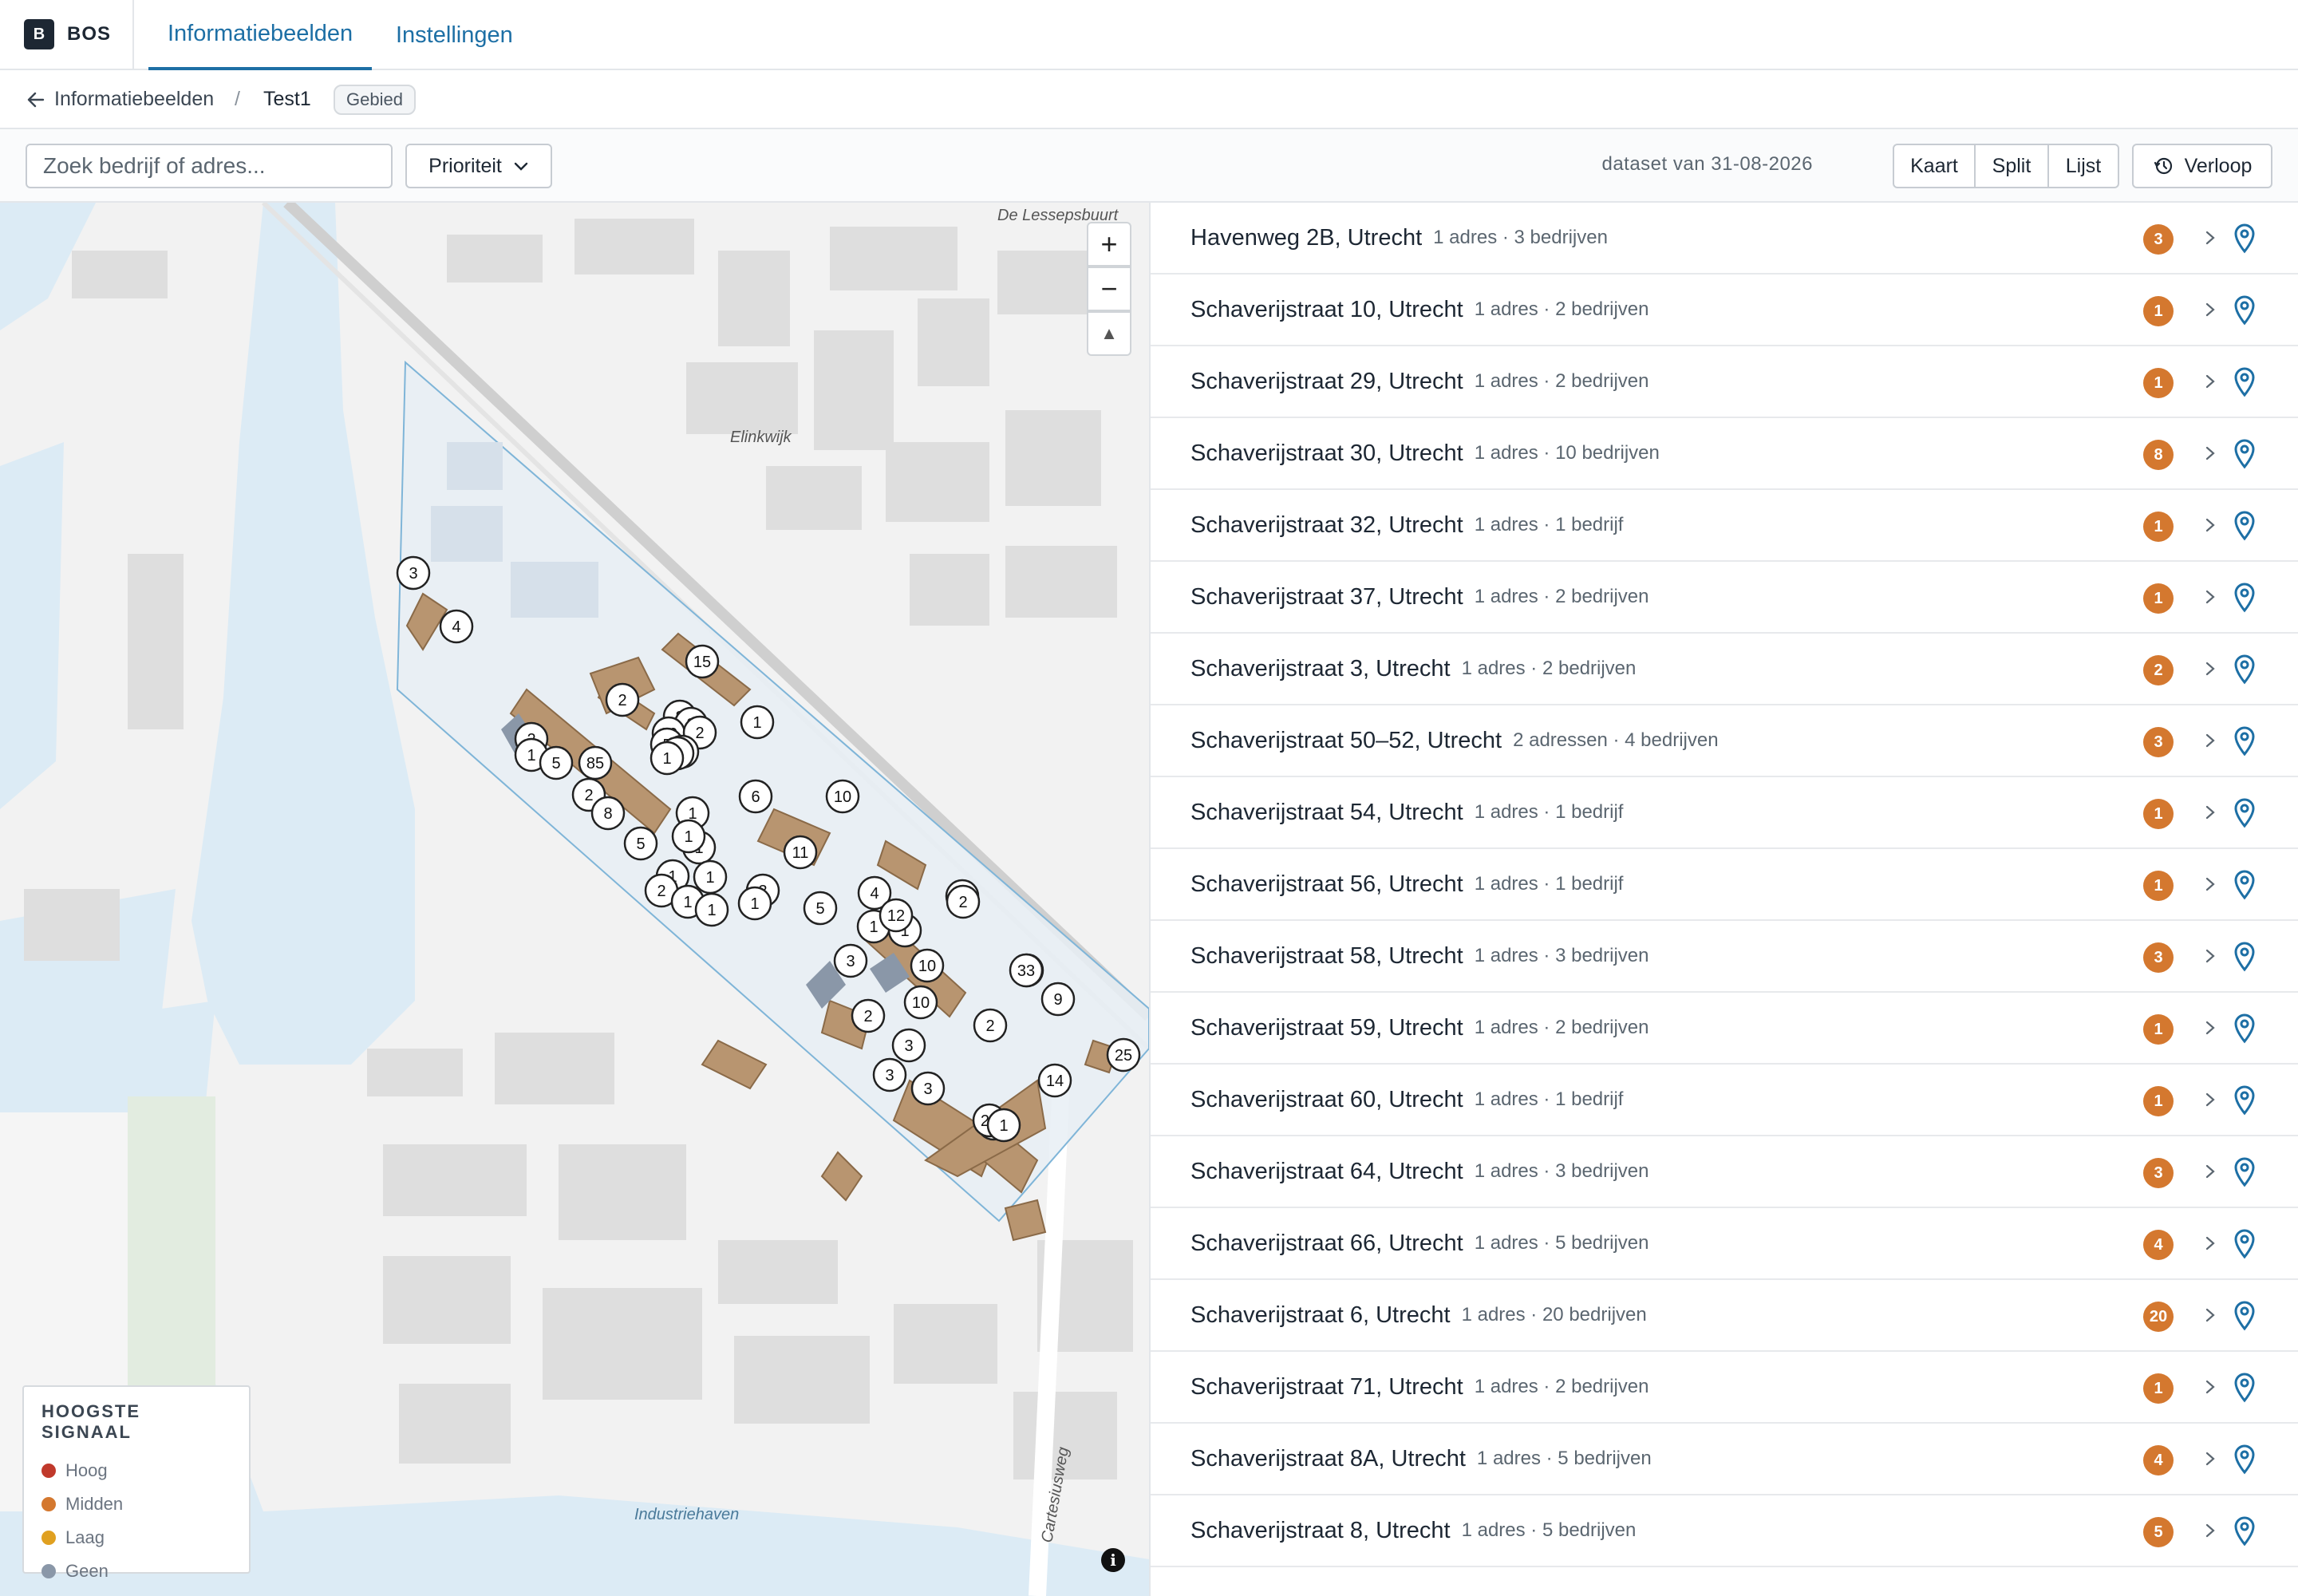 The image size is (2298, 1596). I want to click on address-name: Schaverijstraat 59, Utrecht, so click(1326, 1028).